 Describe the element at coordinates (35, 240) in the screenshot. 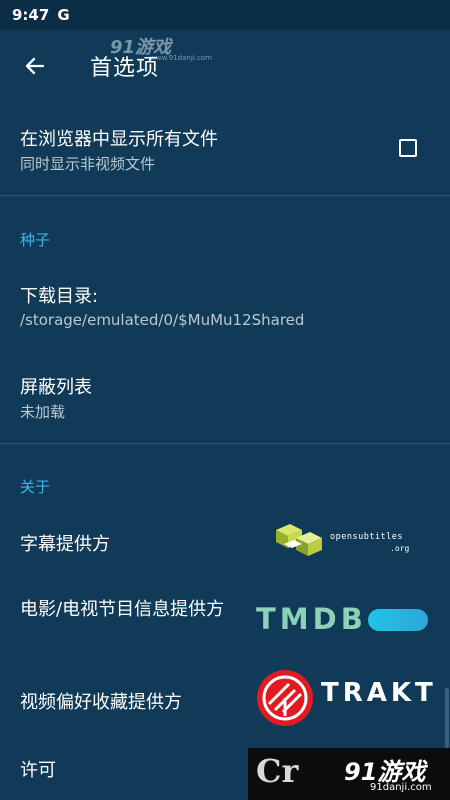

I see `section-header-torrent: 种子` at that location.